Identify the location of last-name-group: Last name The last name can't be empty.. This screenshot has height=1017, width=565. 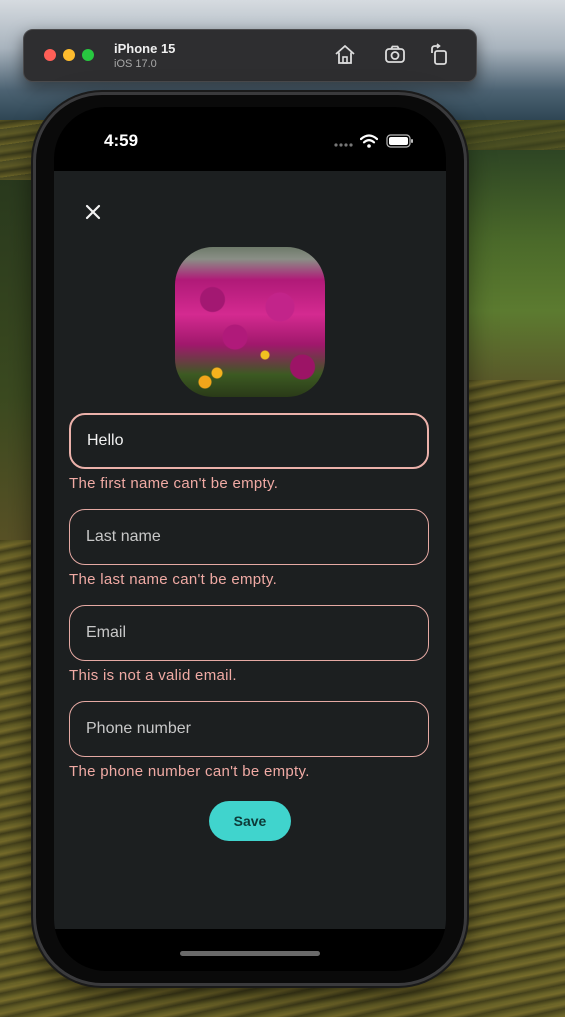
(249, 548).